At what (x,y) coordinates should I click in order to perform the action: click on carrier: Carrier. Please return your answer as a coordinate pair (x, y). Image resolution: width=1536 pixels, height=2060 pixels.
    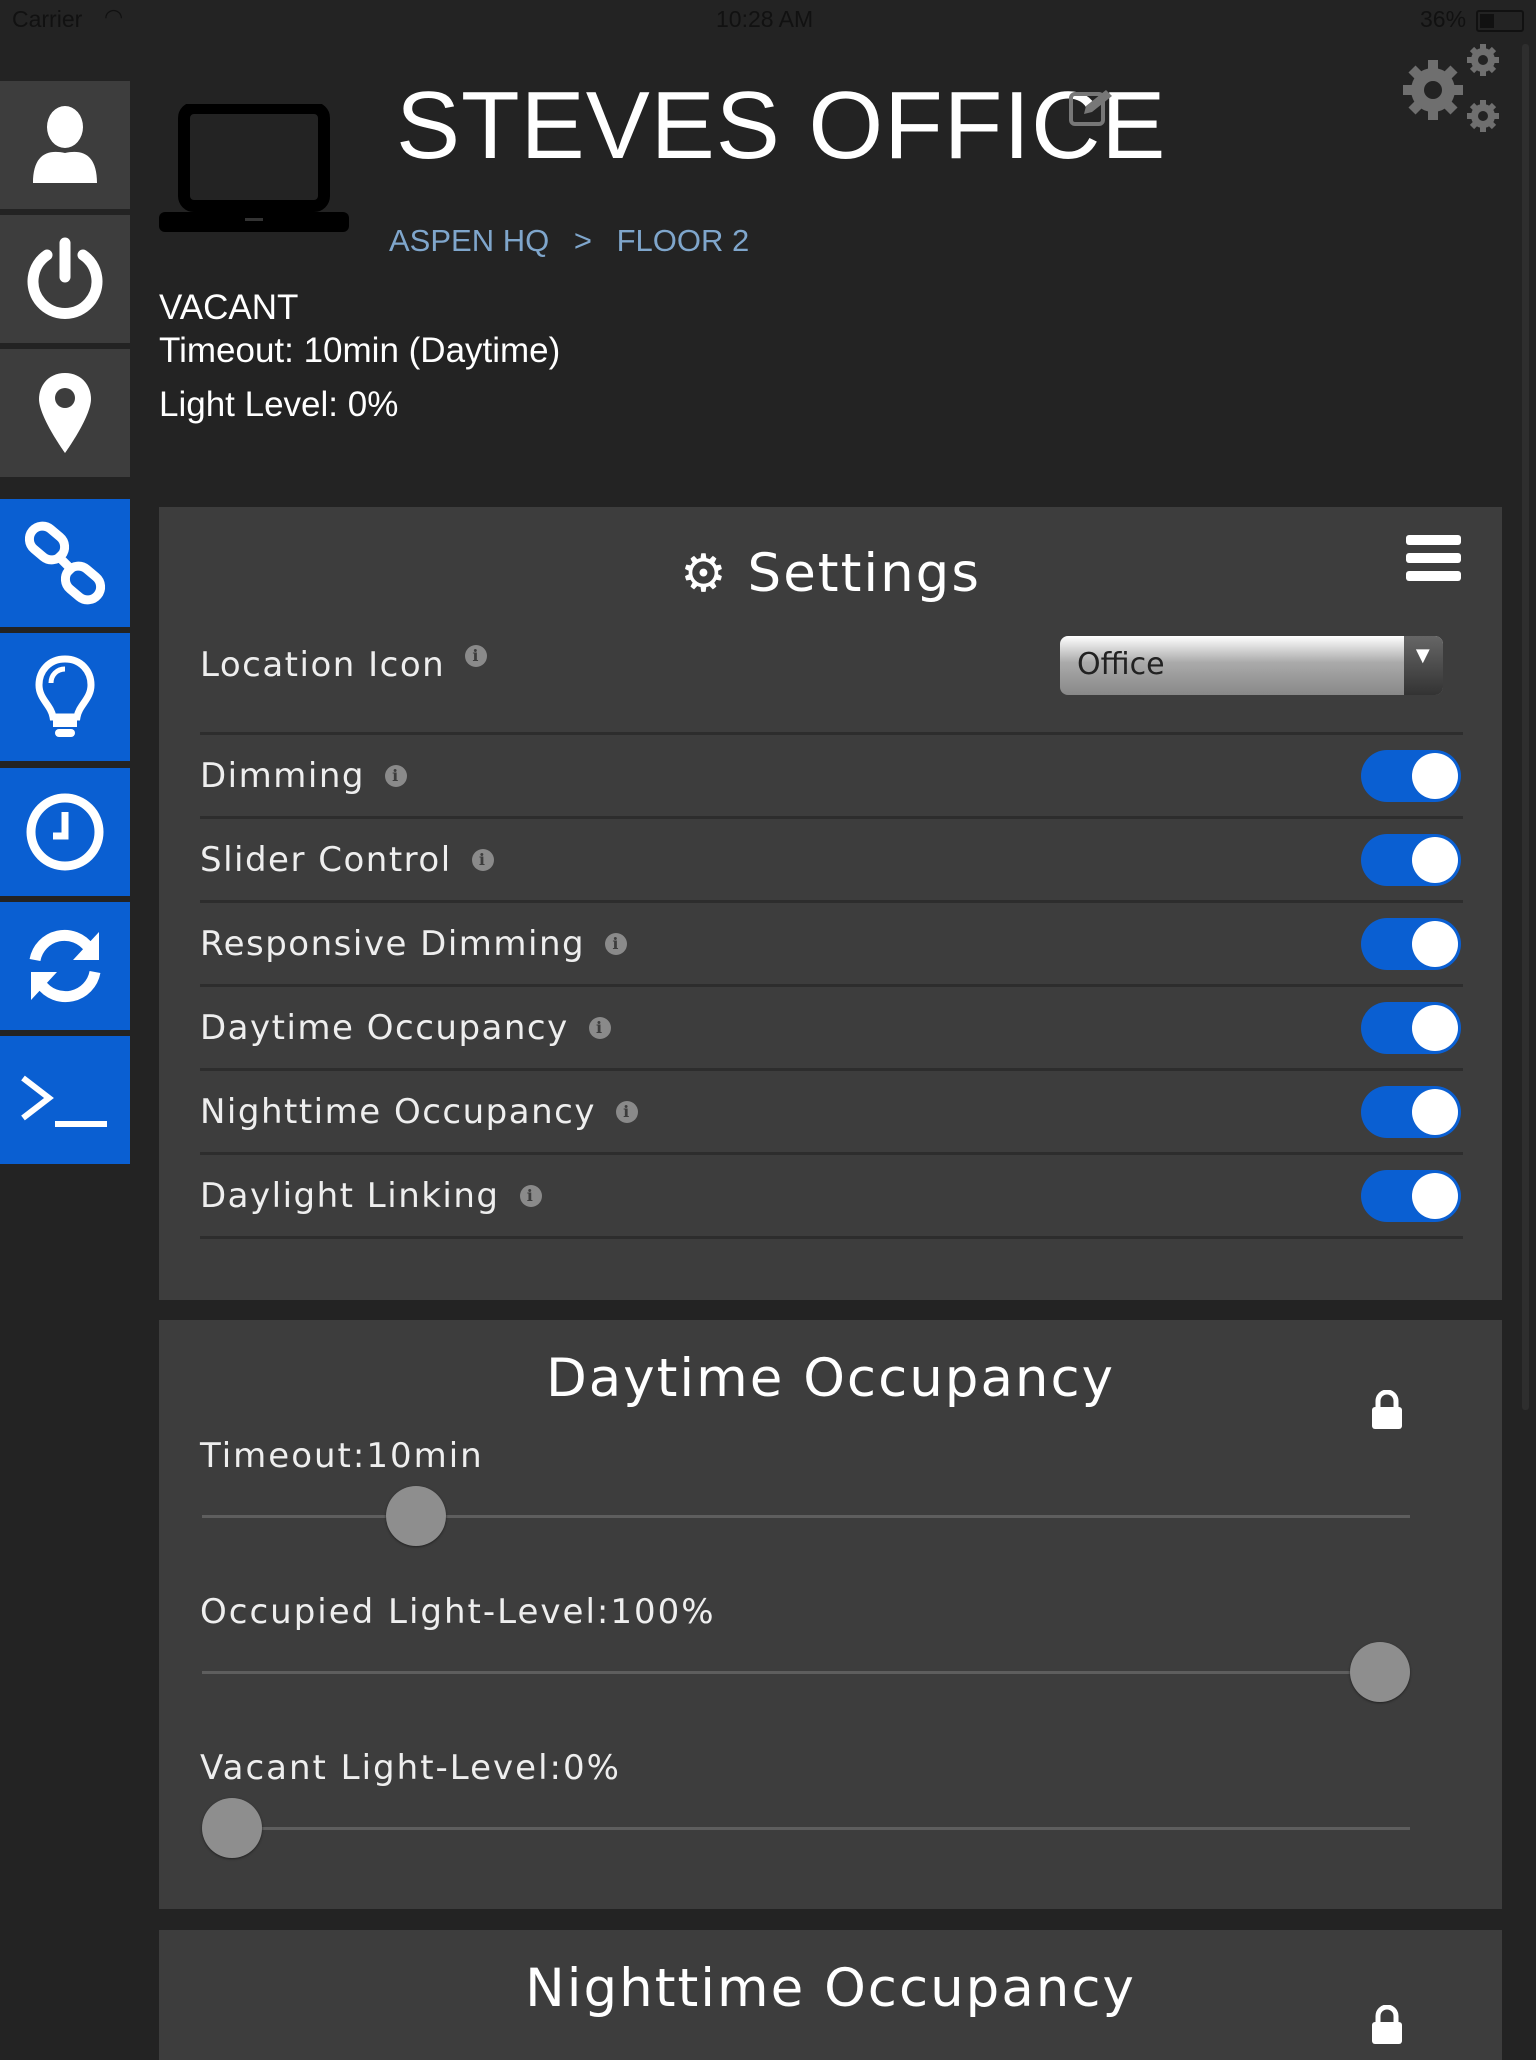
    Looking at the image, I should click on (47, 19).